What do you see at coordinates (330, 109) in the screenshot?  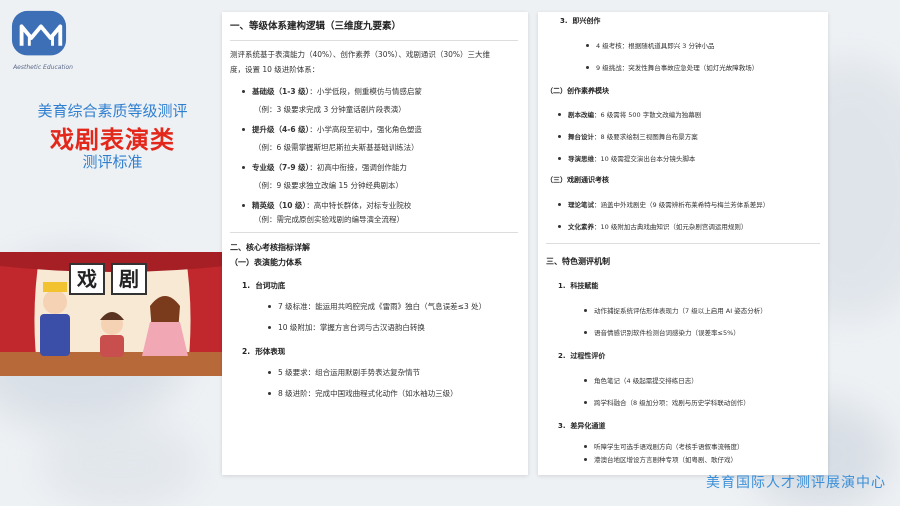 I see `list-item-example: （例：3 级要求完成 3 分钟童话剧片段表演）` at bounding box center [330, 109].